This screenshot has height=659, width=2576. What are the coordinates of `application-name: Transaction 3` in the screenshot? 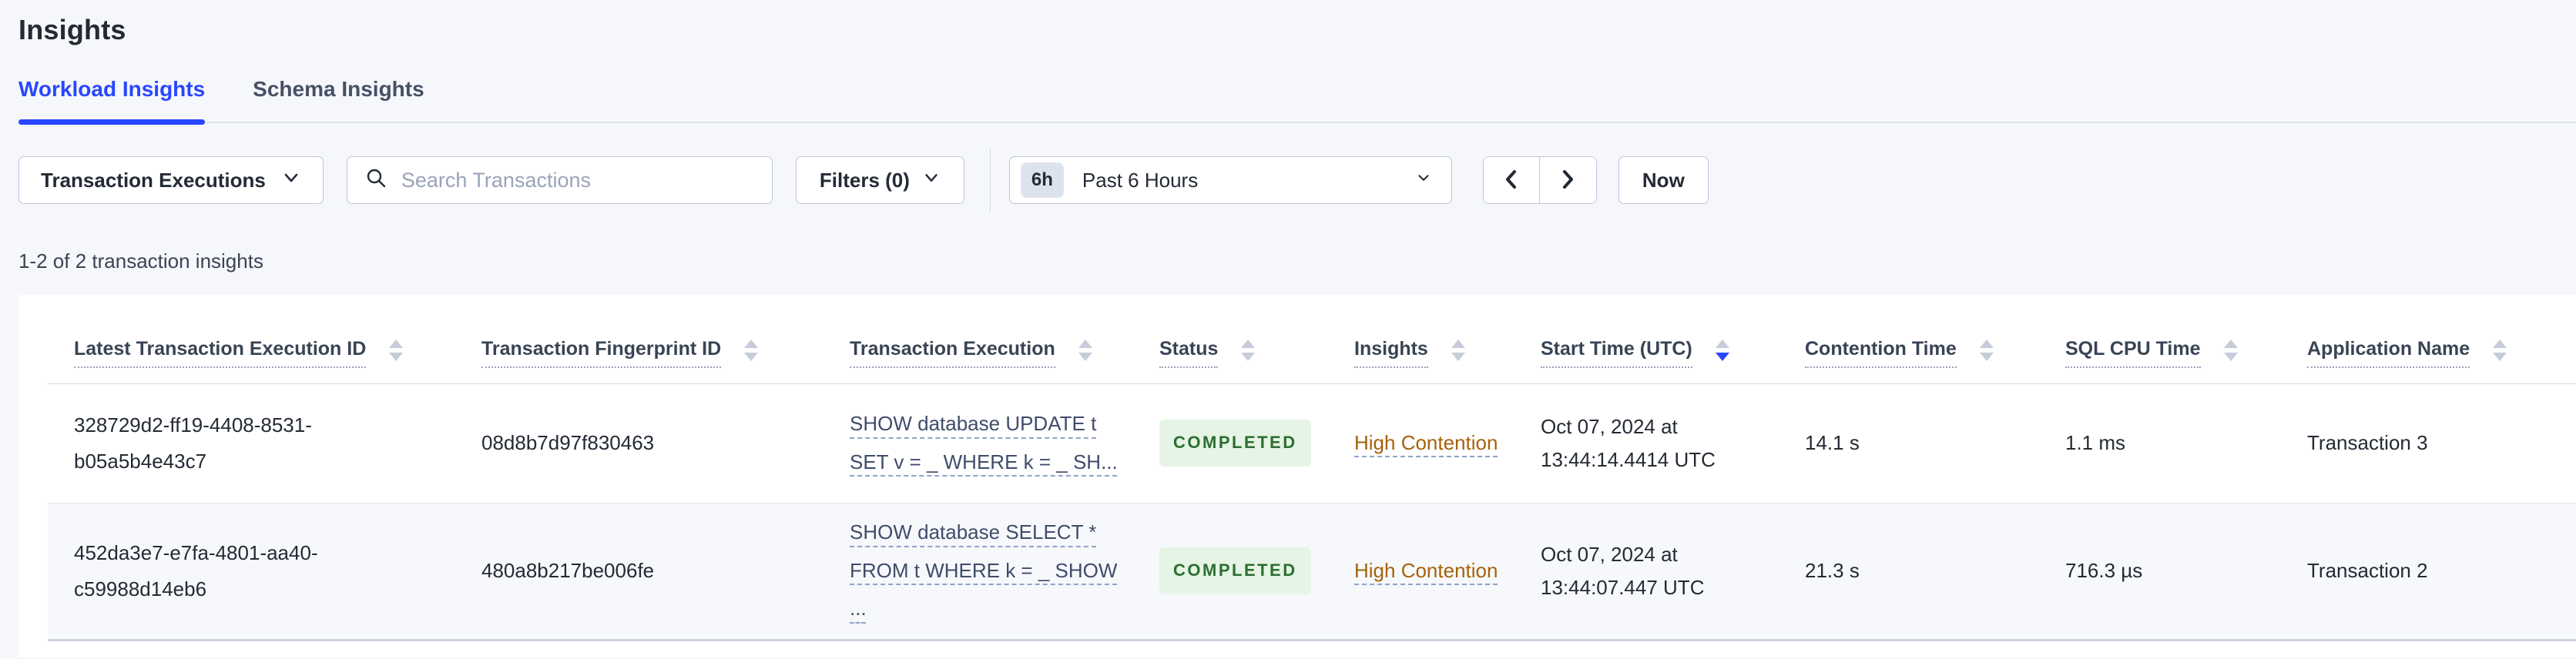 It's located at (2367, 442).